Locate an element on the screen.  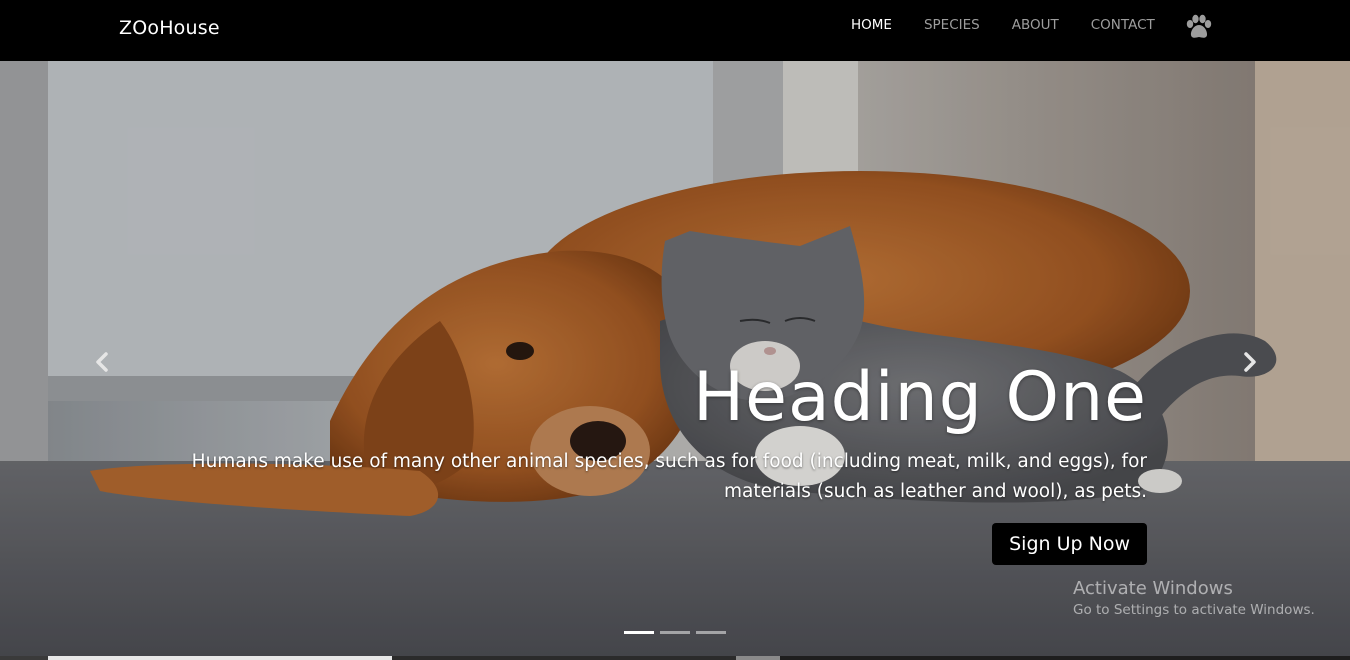
nav-link-contact: CONTACT is located at coordinates (1123, 25).